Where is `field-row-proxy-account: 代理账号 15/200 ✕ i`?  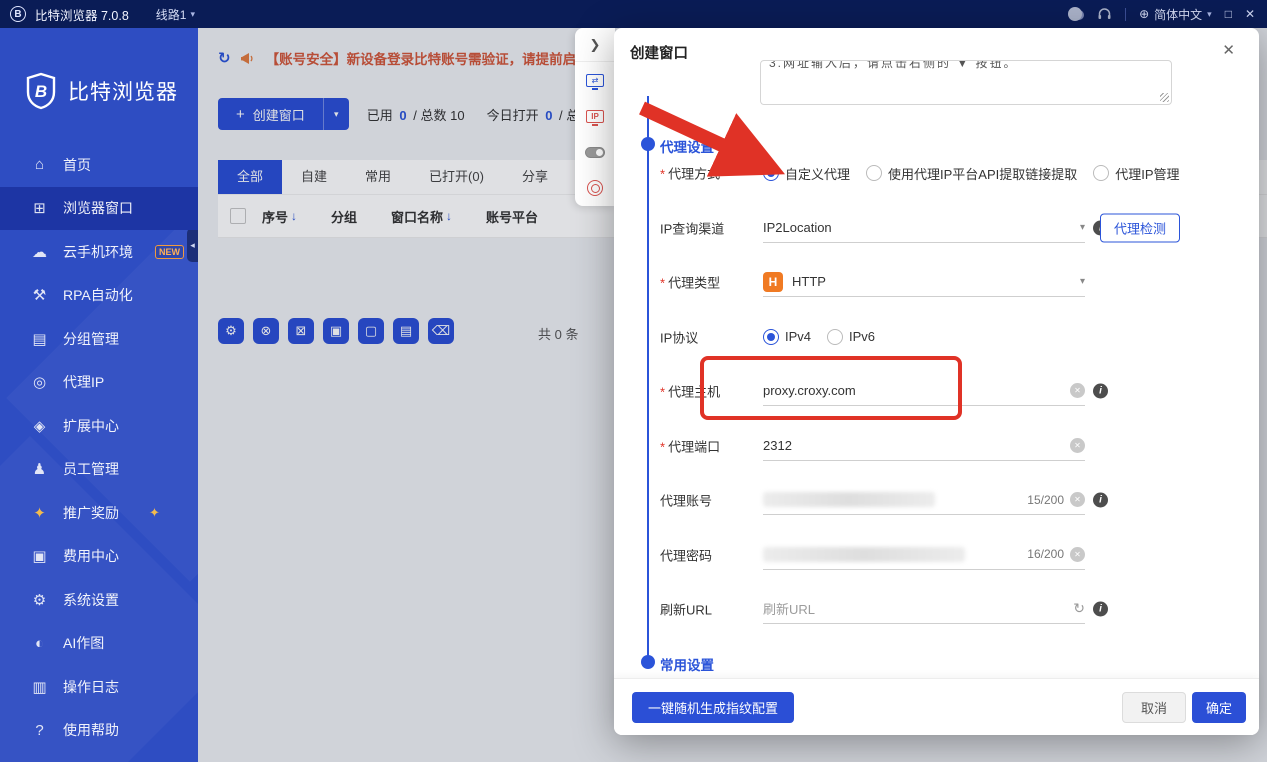
field-row-proxy-account: 代理账号 15/200 ✕ i is located at coordinates (936, 500).